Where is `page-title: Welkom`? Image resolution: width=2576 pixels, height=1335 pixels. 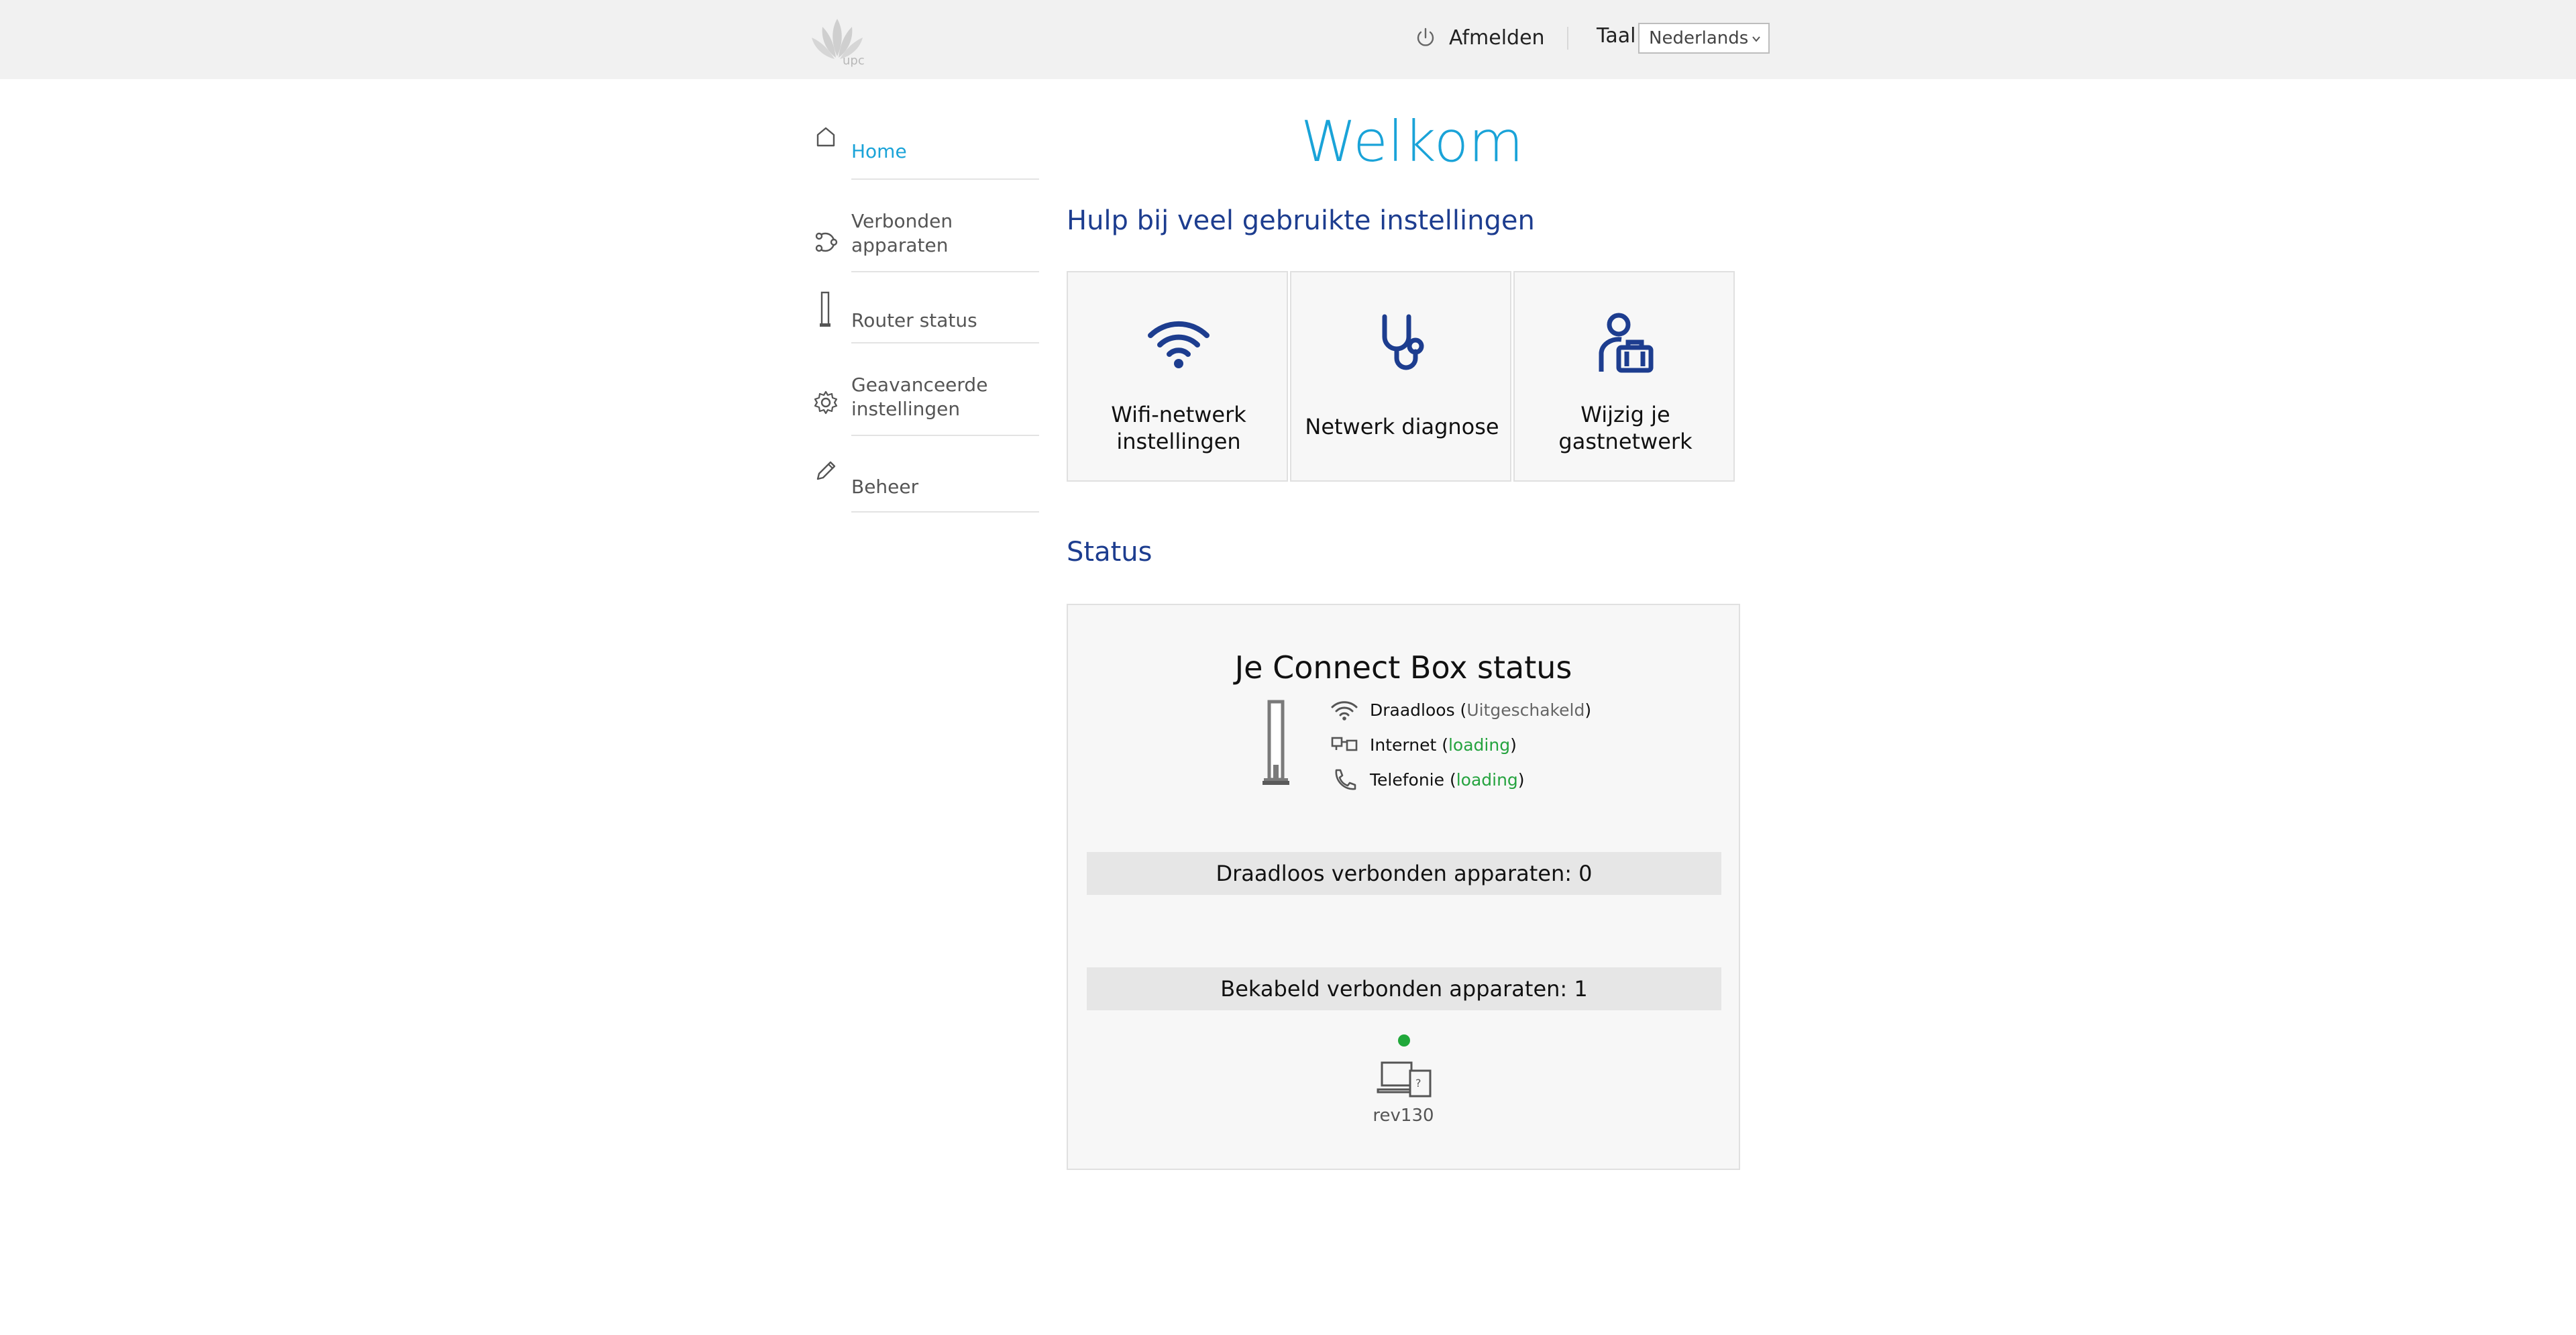 page-title: Welkom is located at coordinates (1412, 141).